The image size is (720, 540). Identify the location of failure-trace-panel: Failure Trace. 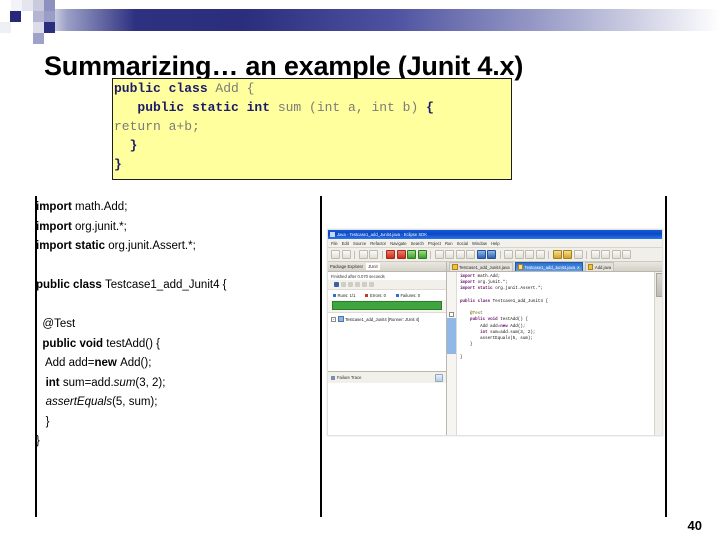
(387, 377).